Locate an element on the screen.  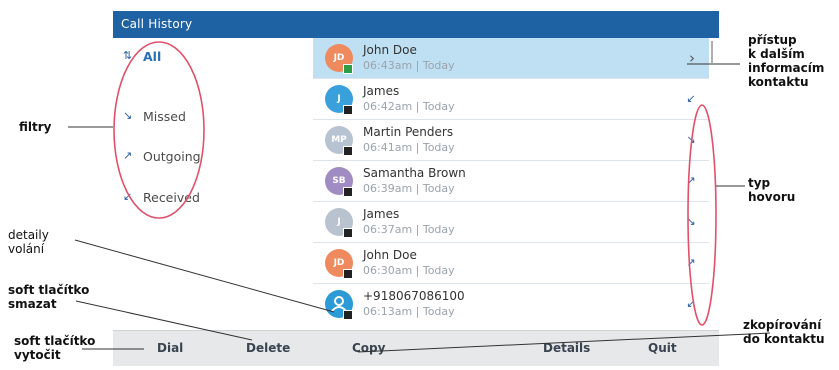
filter-label: Outgoing is located at coordinates (172, 156).